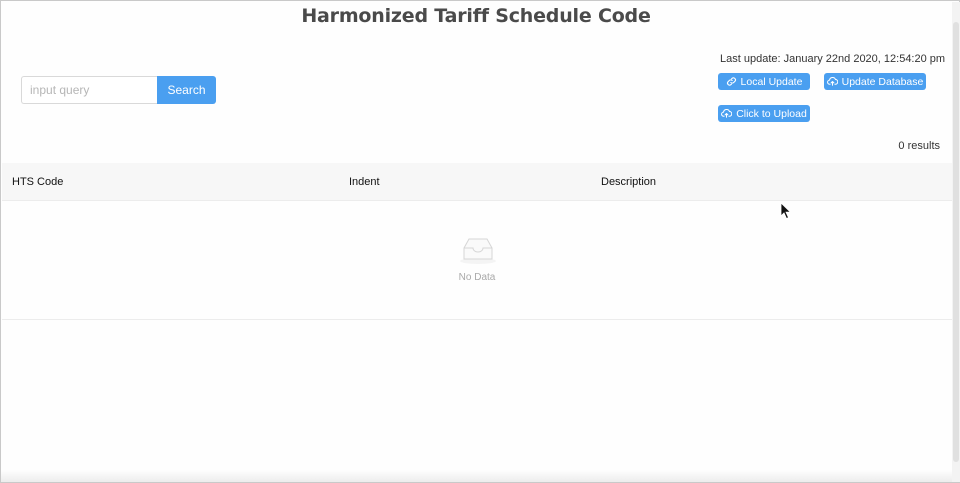 The image size is (960, 483). Describe the element at coordinates (882, 81) in the screenshot. I see `update-database-label: Update Database` at that location.